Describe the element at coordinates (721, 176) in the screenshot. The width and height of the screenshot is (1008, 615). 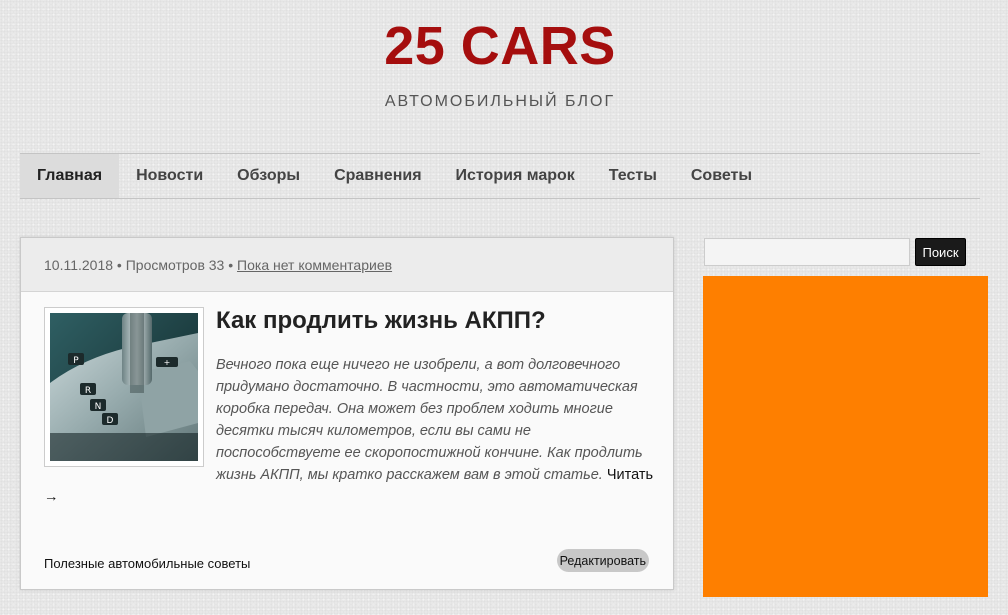
I see `nav-item-tips: Советы` at that location.